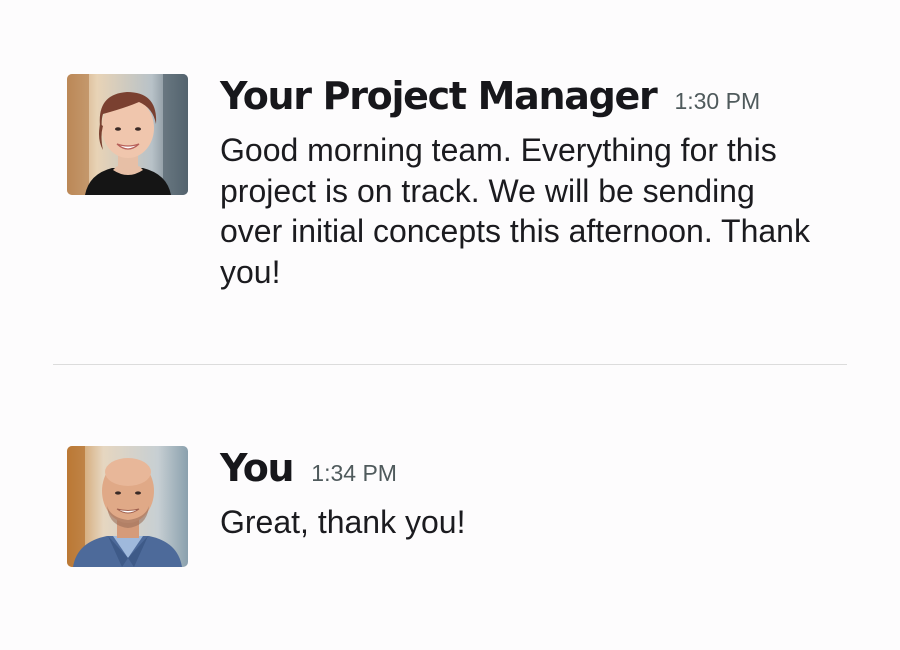 This screenshot has height=650, width=900. I want to click on message-content: You 1:34 PM Great, thank you!, so click(520, 506).